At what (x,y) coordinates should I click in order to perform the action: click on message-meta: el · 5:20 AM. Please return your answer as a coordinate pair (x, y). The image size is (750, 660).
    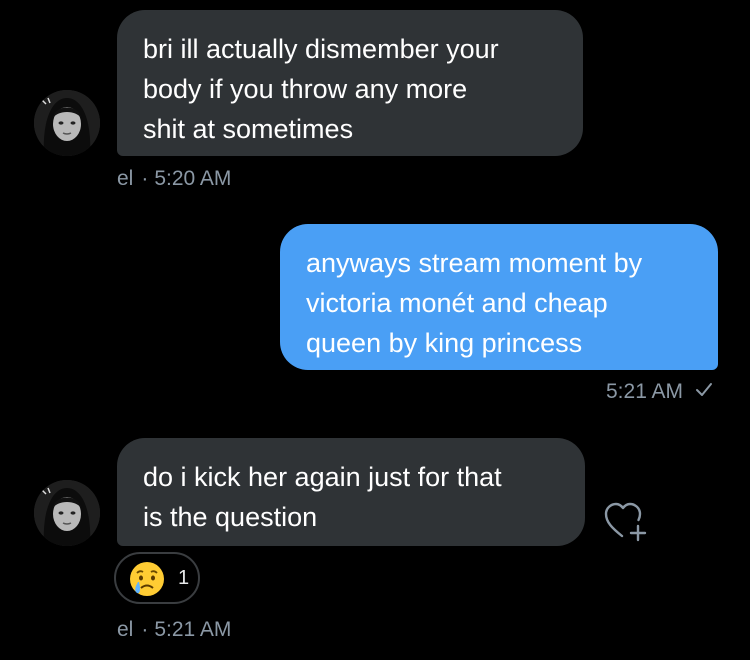
    Looking at the image, I should click on (174, 179).